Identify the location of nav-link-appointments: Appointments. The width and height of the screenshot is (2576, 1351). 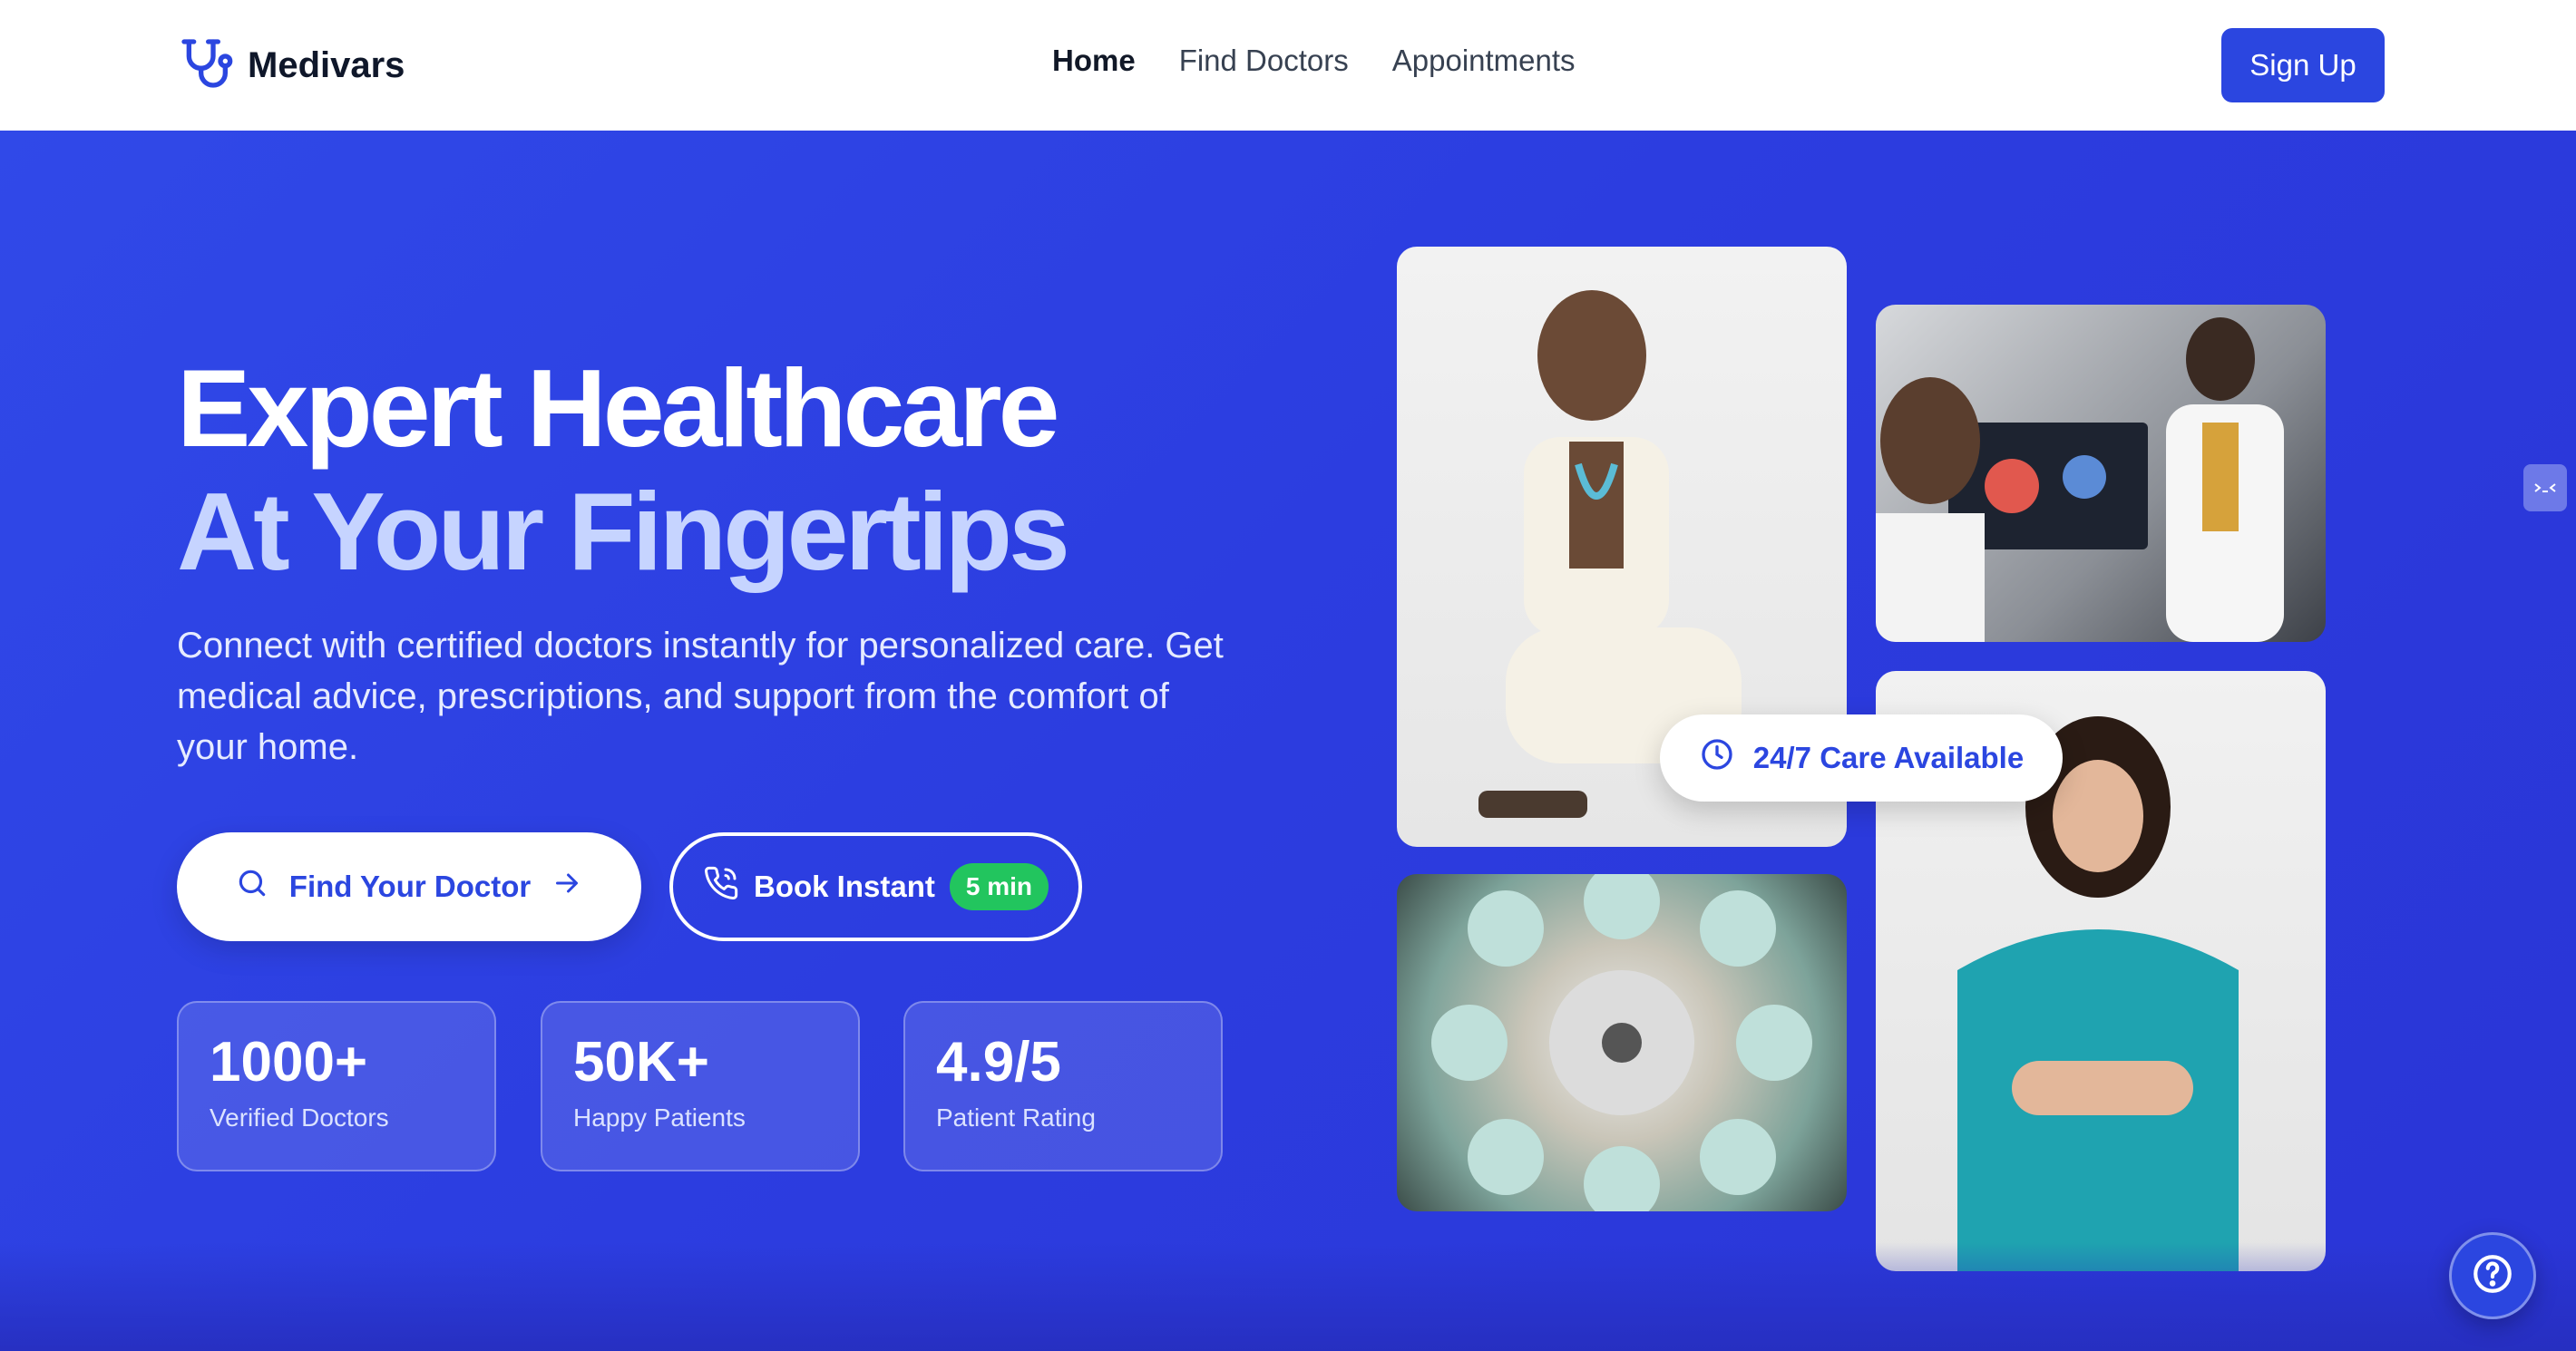
(1484, 61).